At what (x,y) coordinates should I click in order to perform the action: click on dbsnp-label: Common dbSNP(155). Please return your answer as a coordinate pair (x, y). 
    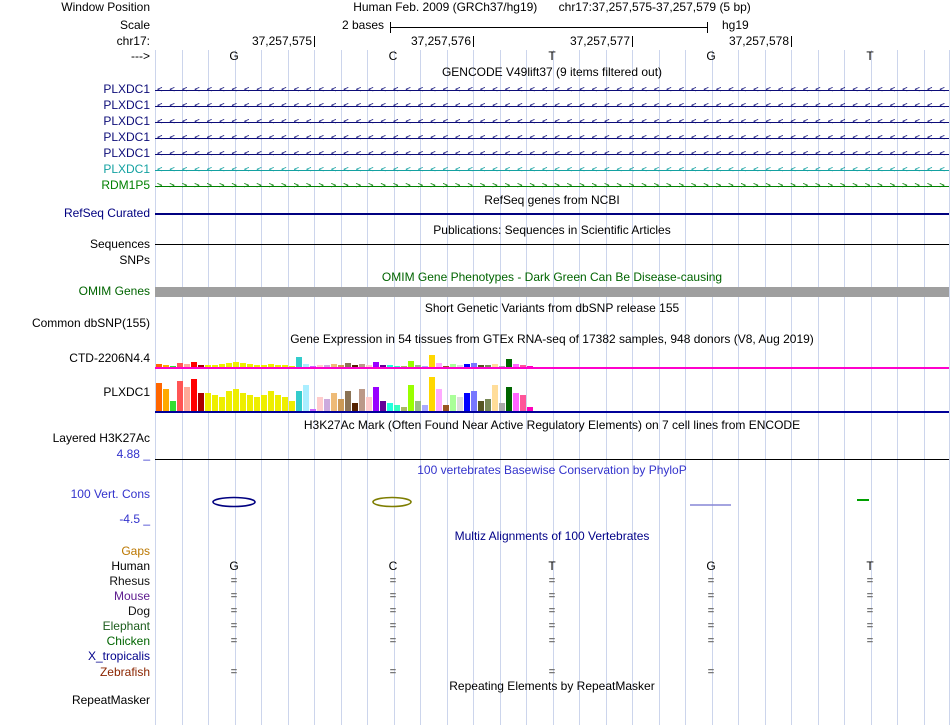
    Looking at the image, I should click on (75, 323).